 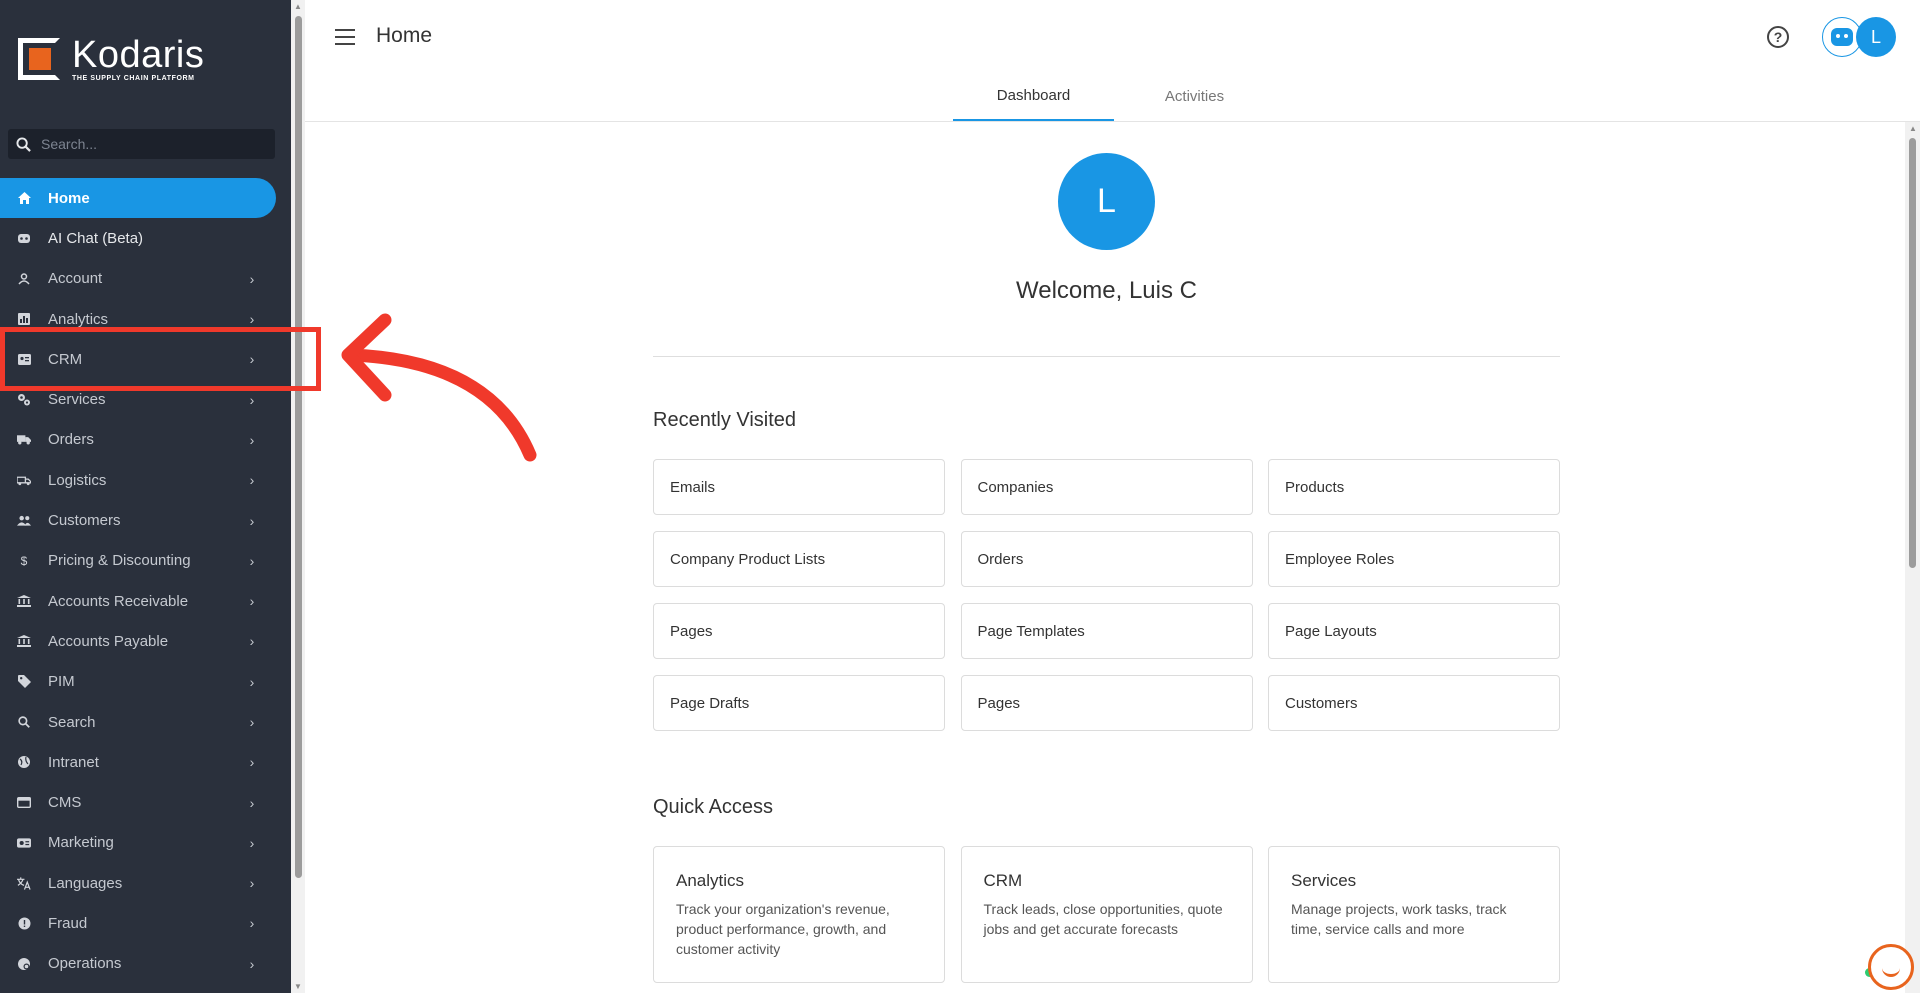 I want to click on quick-access-card-title: Services, so click(x=1324, y=880).